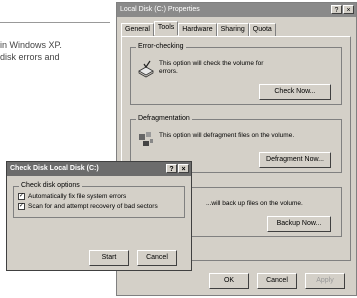 This screenshot has height=298, width=357. Describe the element at coordinates (336, 9) in the screenshot. I see `help-button: ?` at that location.